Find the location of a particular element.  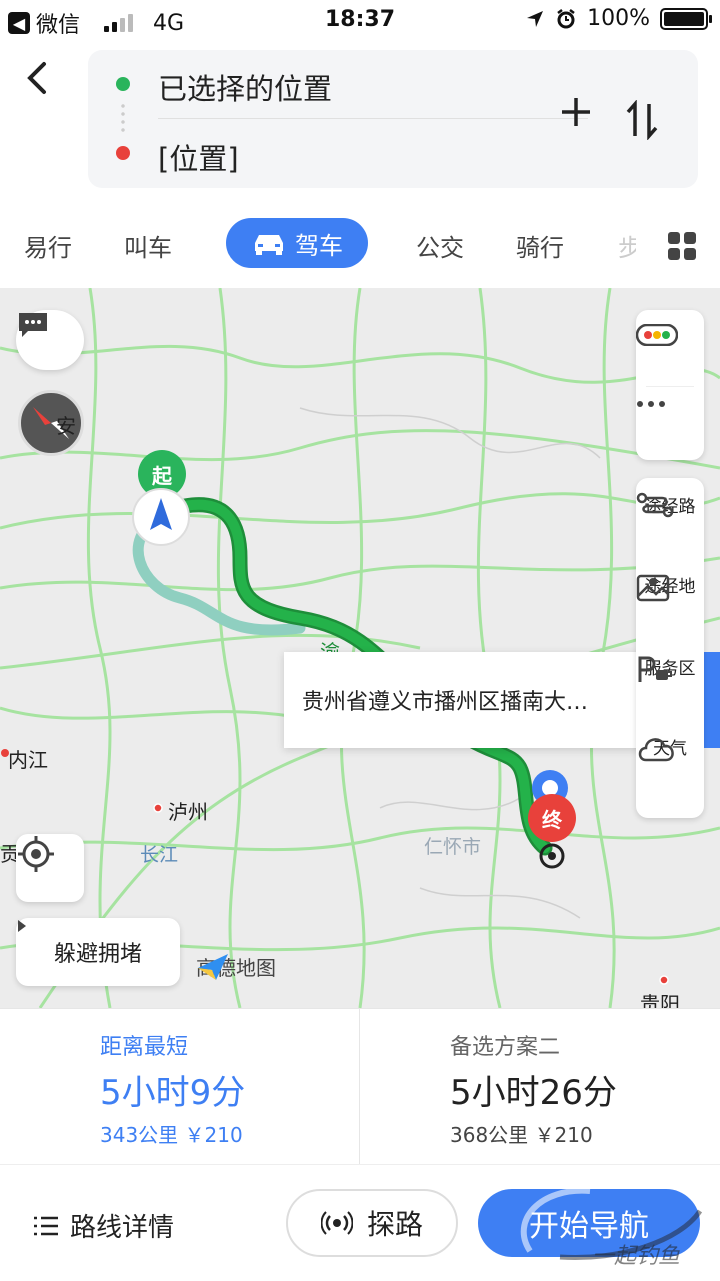

avoid-congestion-label: 躲避拥堵 is located at coordinates (97, 954).